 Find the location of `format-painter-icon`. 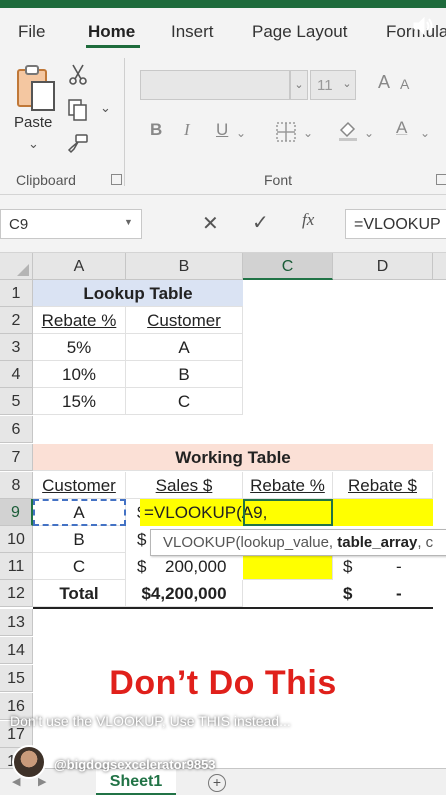

format-painter-icon is located at coordinates (78, 144).